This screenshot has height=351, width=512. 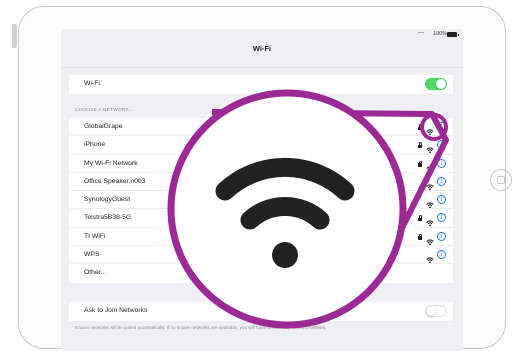 I want to click on ask-to-join-toggle, so click(x=436, y=311).